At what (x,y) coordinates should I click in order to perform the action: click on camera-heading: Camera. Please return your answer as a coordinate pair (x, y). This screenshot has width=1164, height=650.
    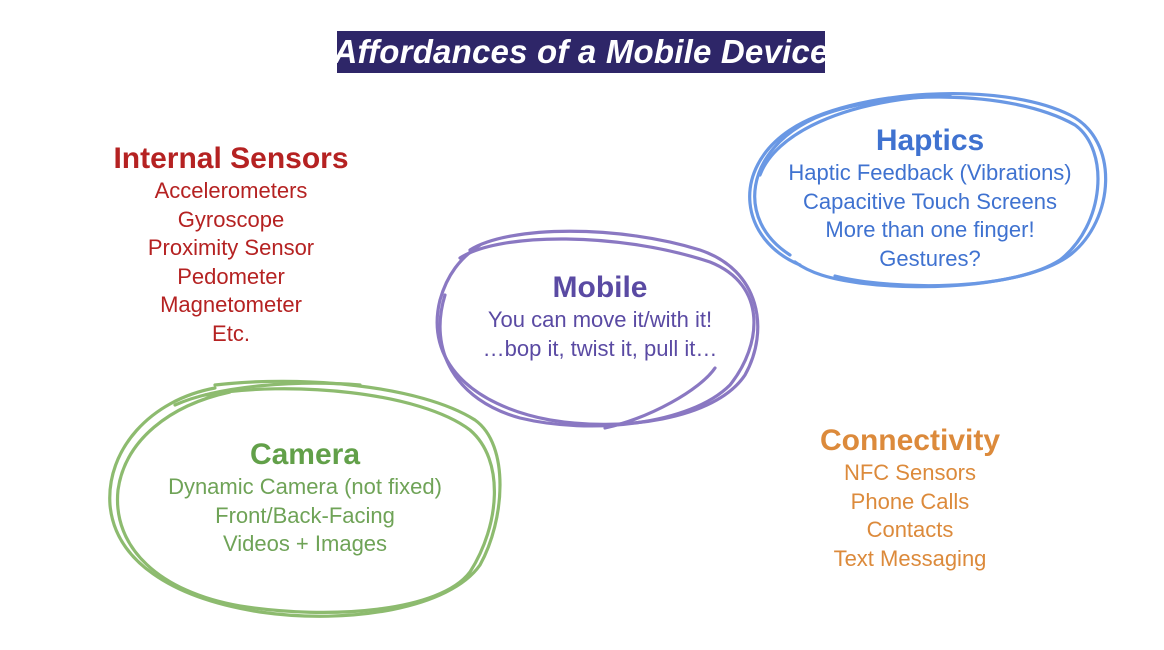
    Looking at the image, I should click on (305, 454).